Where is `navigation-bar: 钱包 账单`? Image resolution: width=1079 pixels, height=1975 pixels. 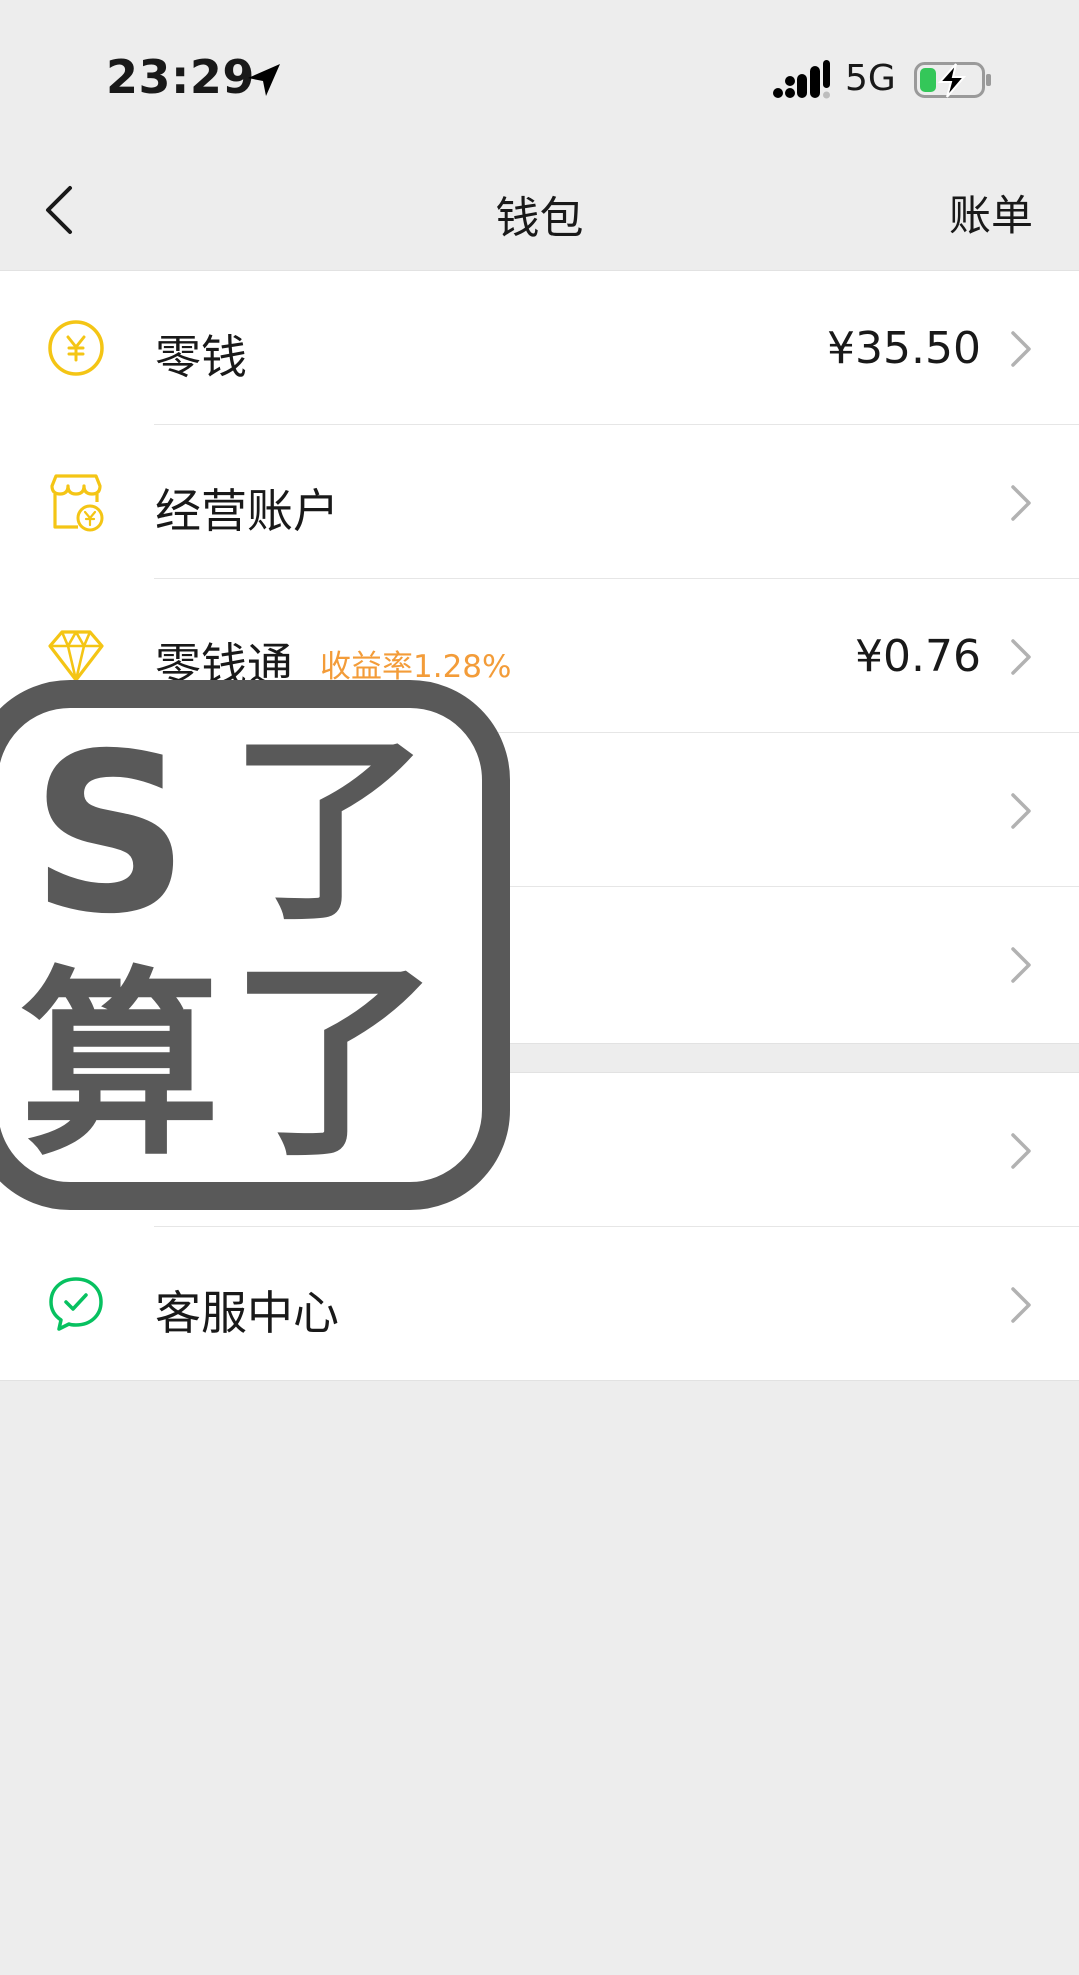
navigation-bar: 钱包 账单 is located at coordinates (539, 210).